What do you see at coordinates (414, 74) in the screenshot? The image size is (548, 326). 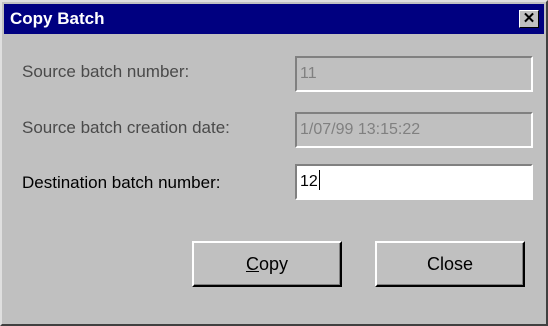 I see `source-batch-number-field: 11` at bounding box center [414, 74].